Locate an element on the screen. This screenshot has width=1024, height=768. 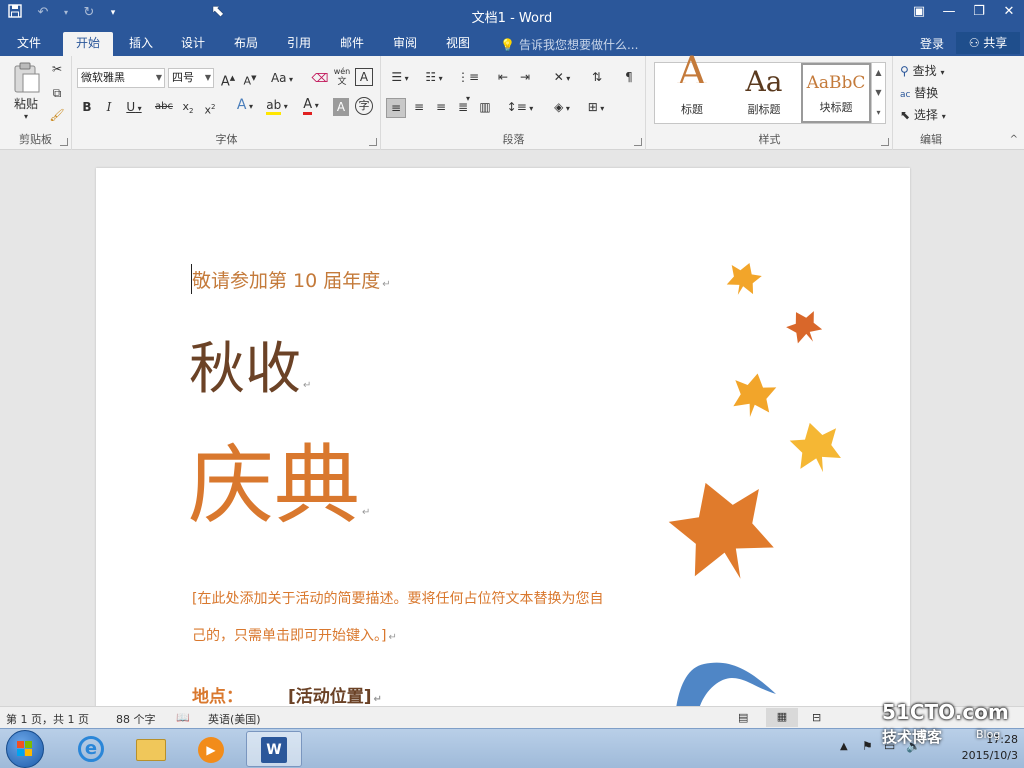
superscript-icon: x2 is located at coordinates (210, 109).